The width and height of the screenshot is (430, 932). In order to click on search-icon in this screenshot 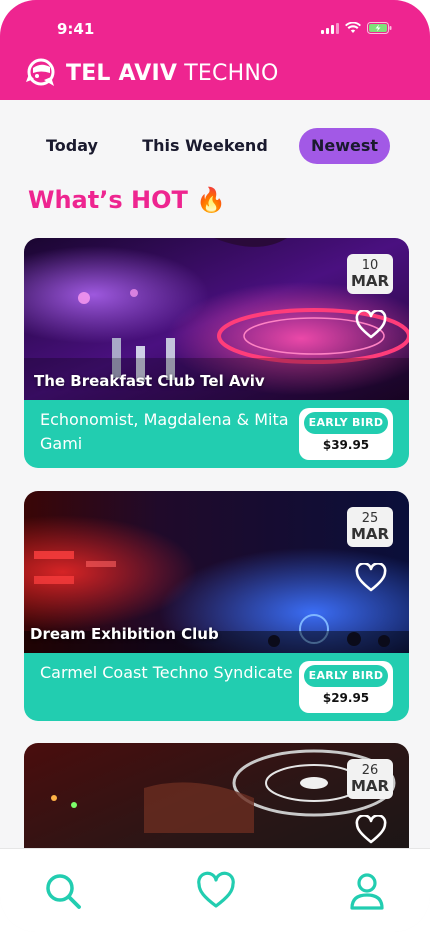, I will do `click(63, 891)`.